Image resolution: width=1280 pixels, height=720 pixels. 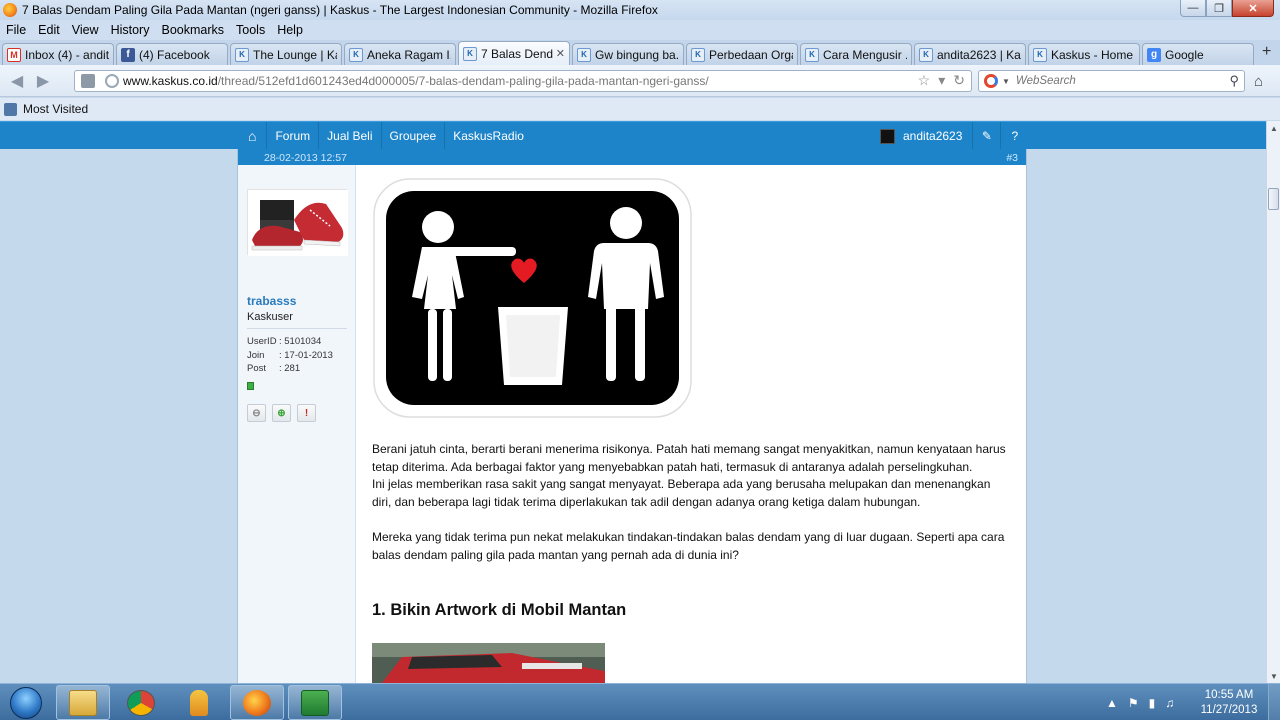 What do you see at coordinates (43, 81) in the screenshot?
I see `forward-button: ▶` at bounding box center [43, 81].